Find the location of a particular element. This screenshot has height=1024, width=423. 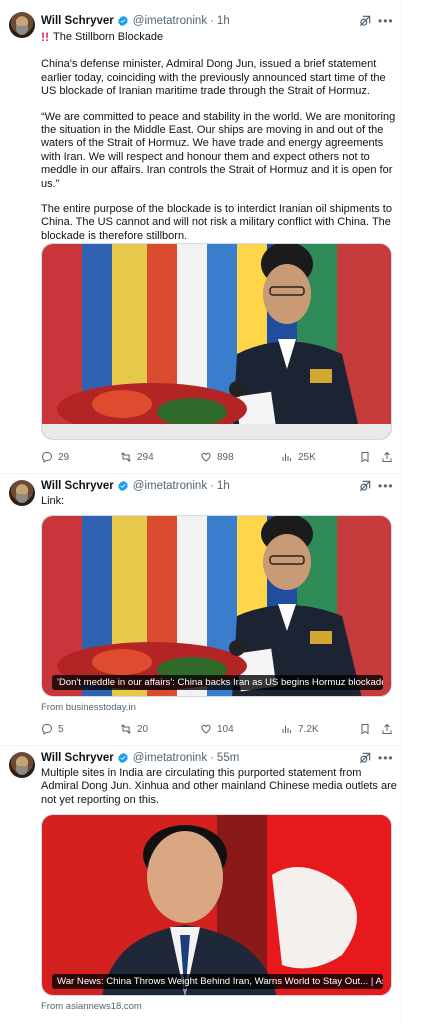

views-count: 7.2K is located at coordinates (308, 729).